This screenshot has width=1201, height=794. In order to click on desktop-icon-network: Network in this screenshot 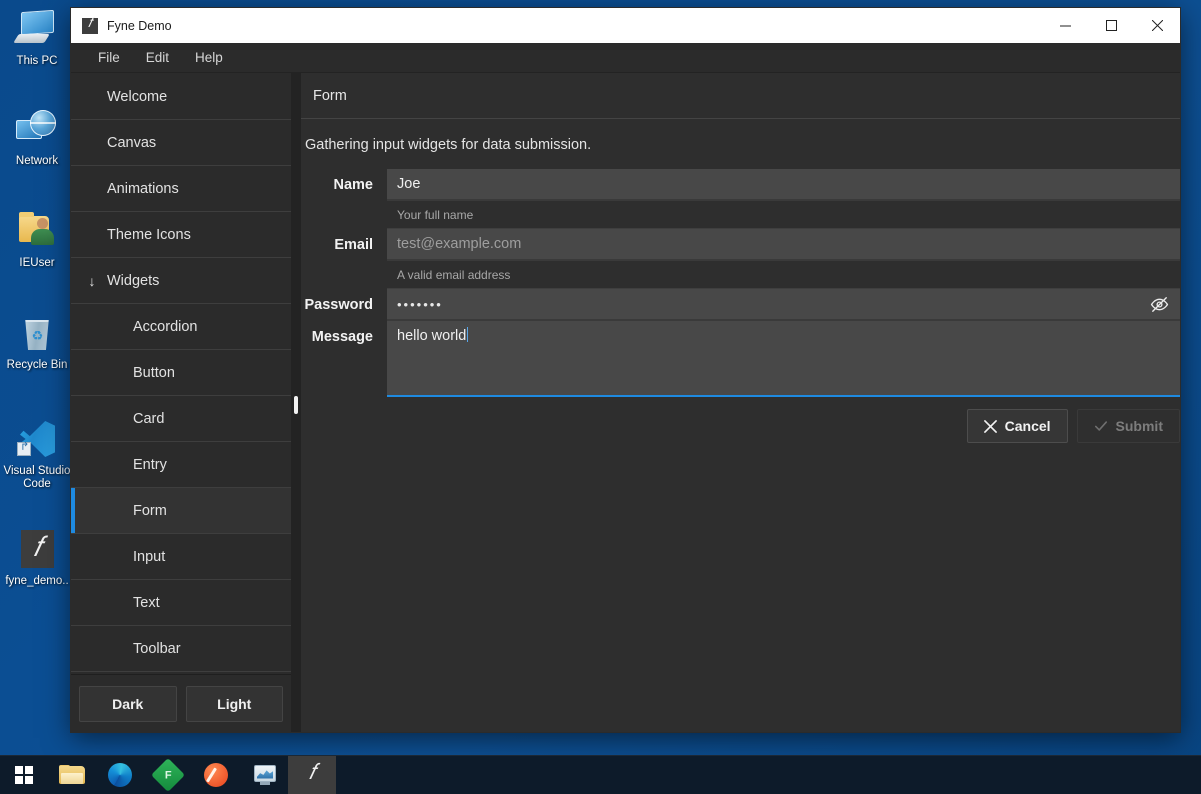, I will do `click(37, 138)`.